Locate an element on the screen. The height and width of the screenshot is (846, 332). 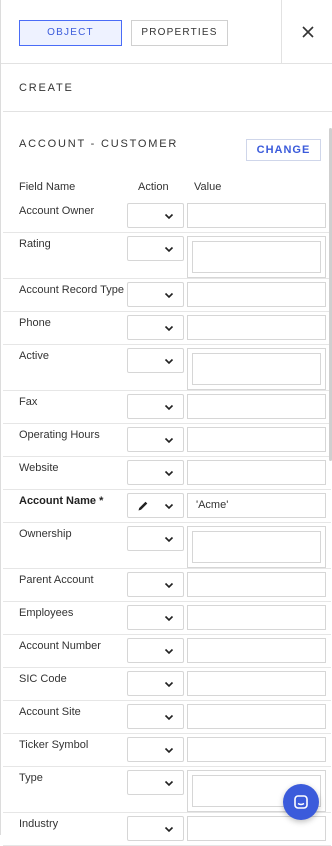
field-name-label: Phone is located at coordinates (35, 323).